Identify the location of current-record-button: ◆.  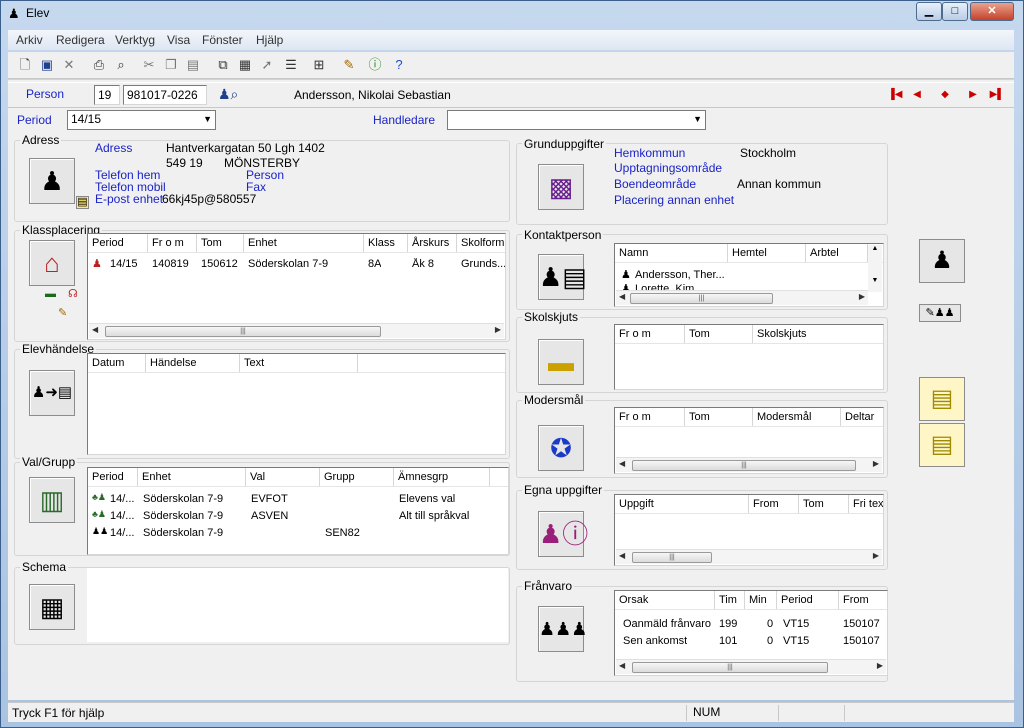
(945, 95).